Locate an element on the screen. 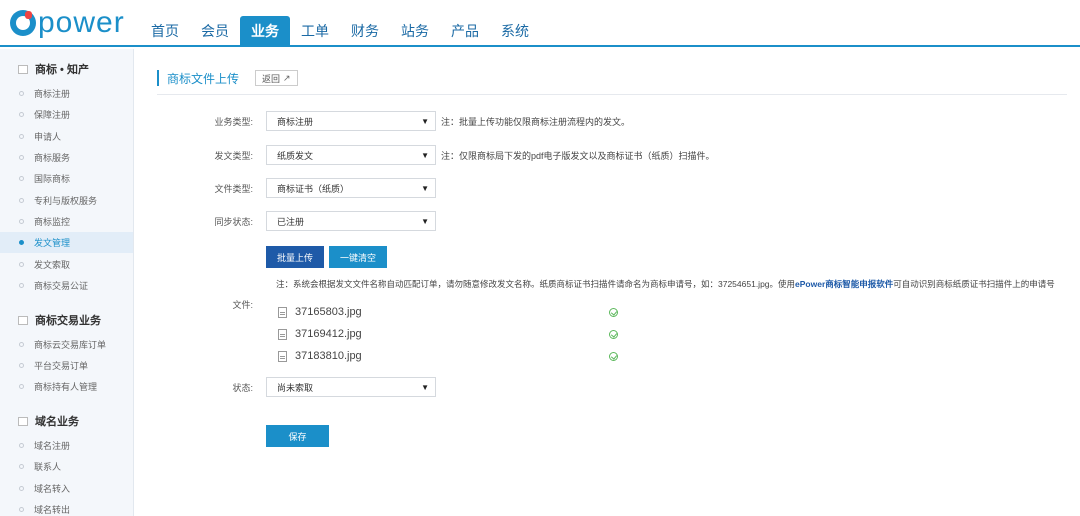  sidebar-item-cloud-trade-orders: 商标云交易库订单 is located at coordinates (66, 344).